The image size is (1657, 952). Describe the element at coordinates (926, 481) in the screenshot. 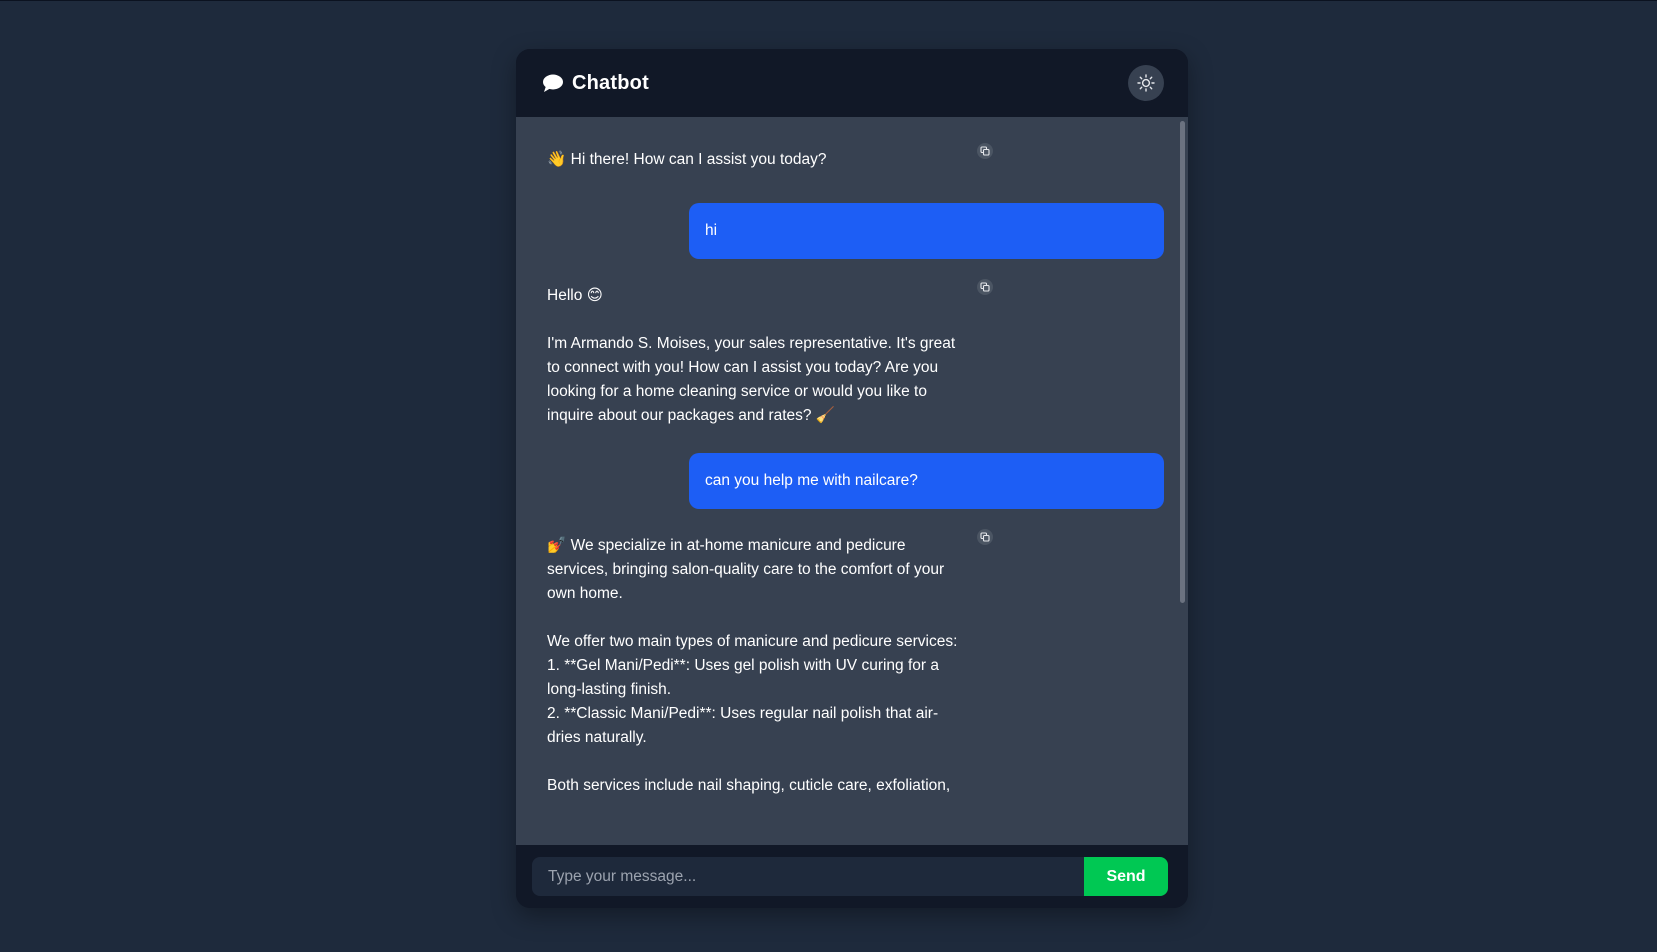

I see `user-message: can you help me with nailcare?` at that location.